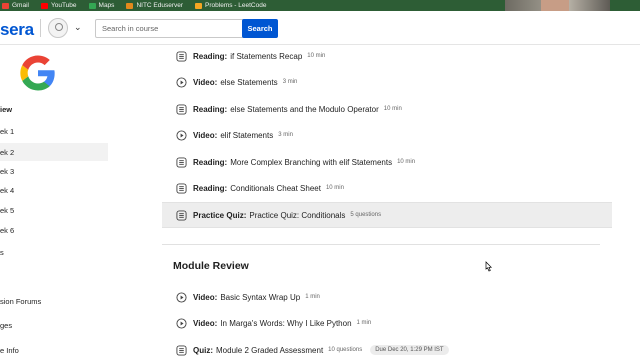 The image size is (640, 362). Describe the element at coordinates (54, 152) in the screenshot. I see `sidebar-item-week-2: ek 2` at that location.